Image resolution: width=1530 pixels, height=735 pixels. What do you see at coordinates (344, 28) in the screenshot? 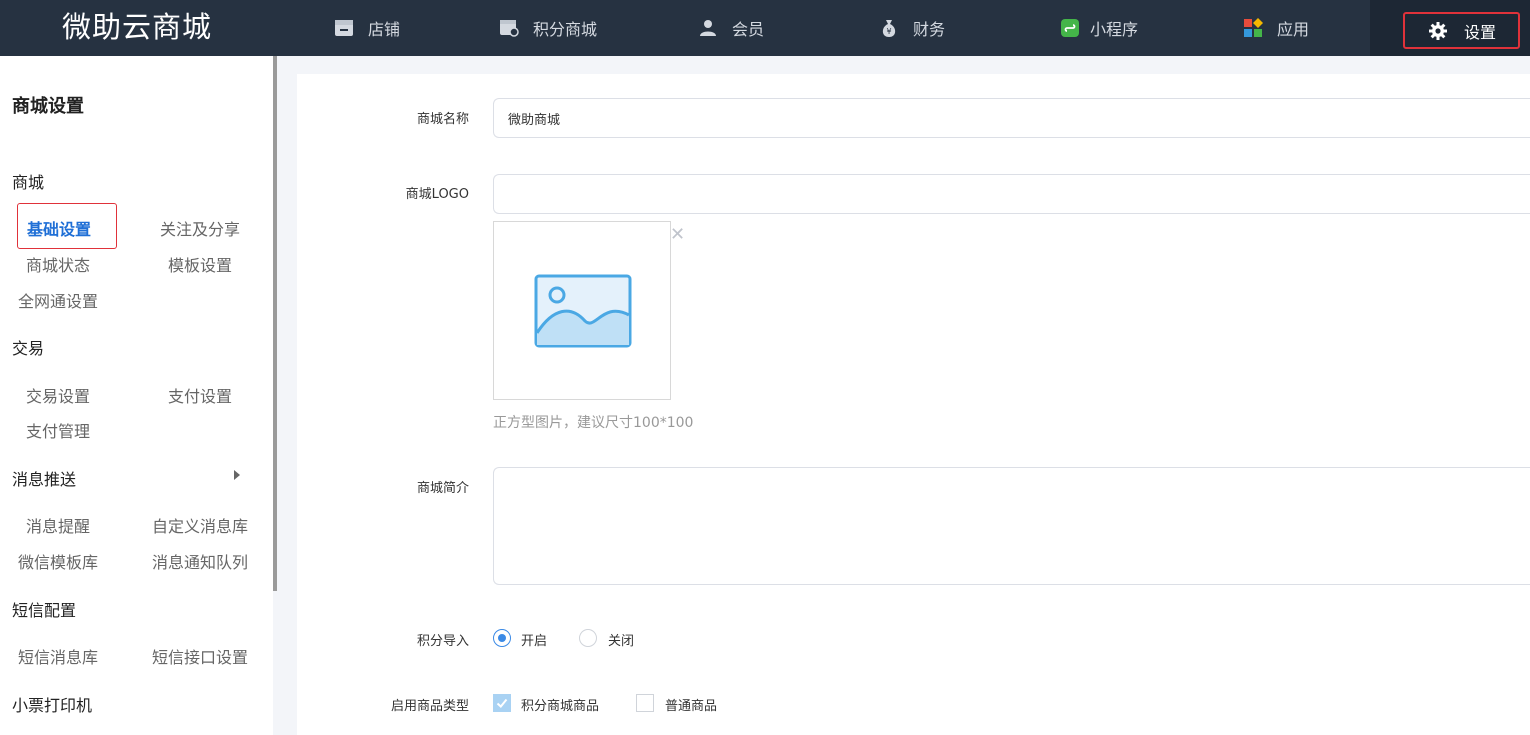
I see `store-icon` at bounding box center [344, 28].